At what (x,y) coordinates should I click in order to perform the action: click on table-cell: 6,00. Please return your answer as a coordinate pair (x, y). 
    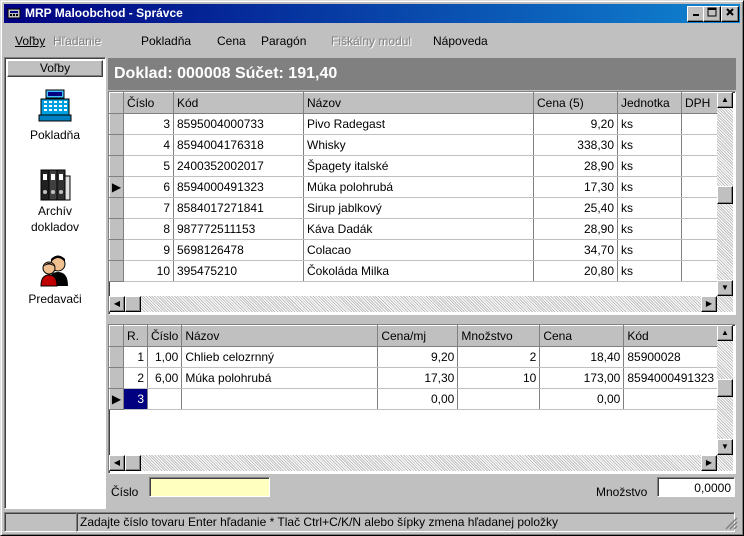
    Looking at the image, I should click on (165, 378).